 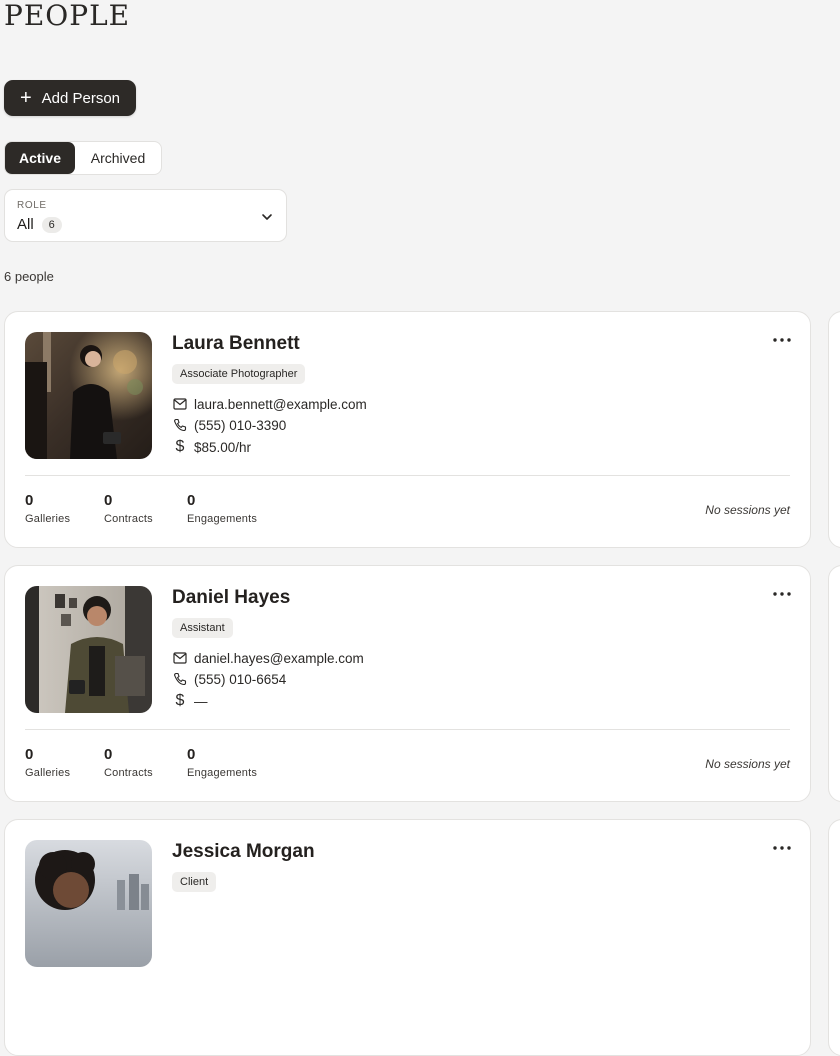 What do you see at coordinates (194, 882) in the screenshot?
I see `role-badge: Client` at bounding box center [194, 882].